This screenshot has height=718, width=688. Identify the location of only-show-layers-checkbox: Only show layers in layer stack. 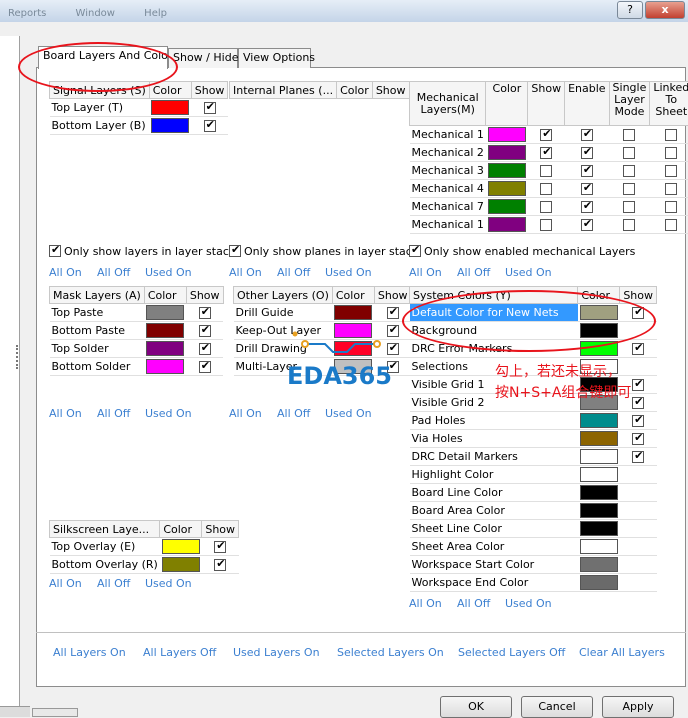
(142, 251).